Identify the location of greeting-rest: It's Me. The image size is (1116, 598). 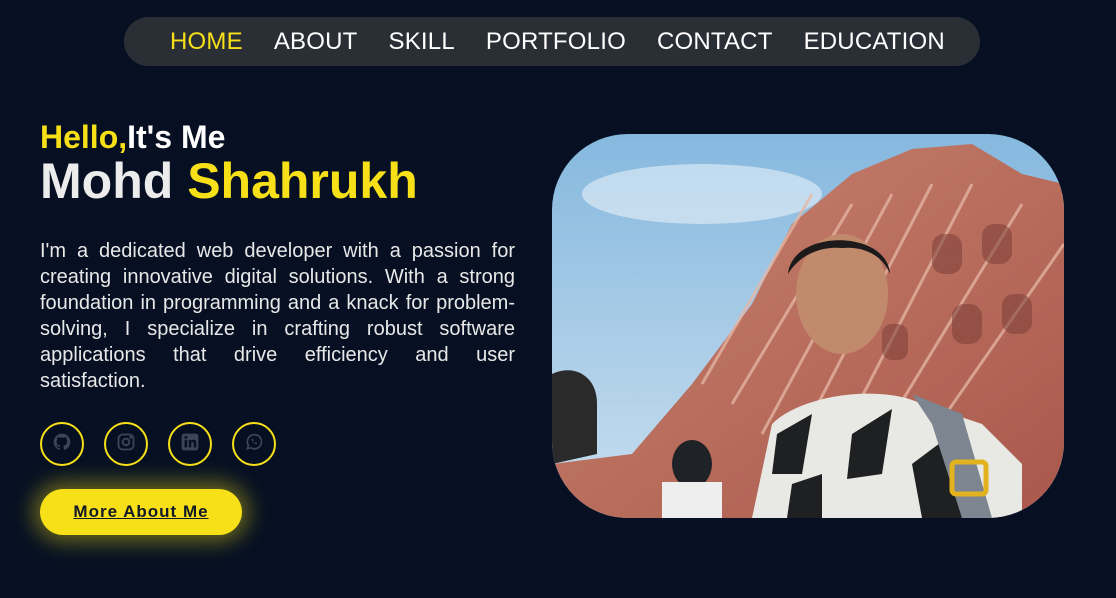
(176, 137).